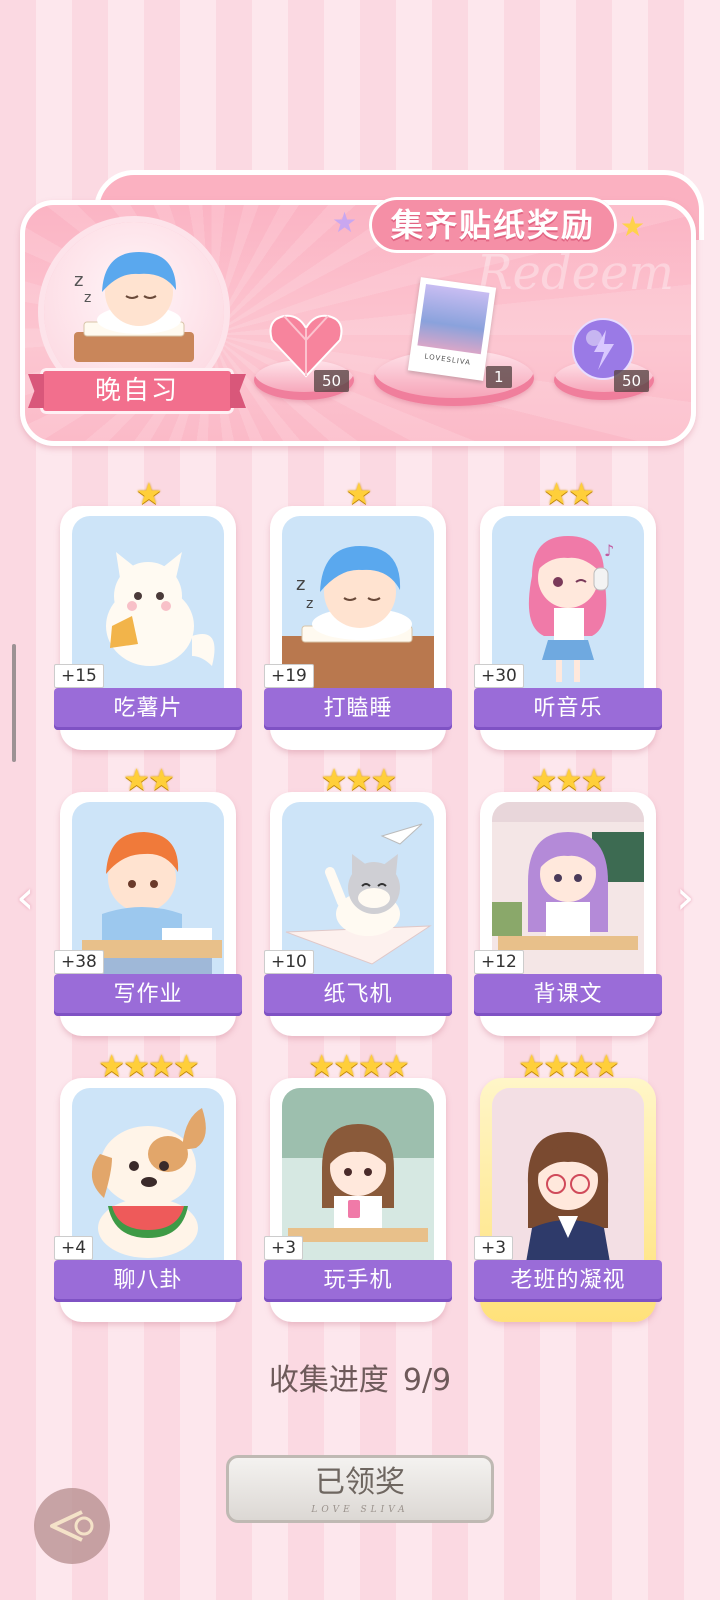 This screenshot has height=1600, width=720. Describe the element at coordinates (328, 1380) in the screenshot. I see `progress-label: 收集进度` at that location.